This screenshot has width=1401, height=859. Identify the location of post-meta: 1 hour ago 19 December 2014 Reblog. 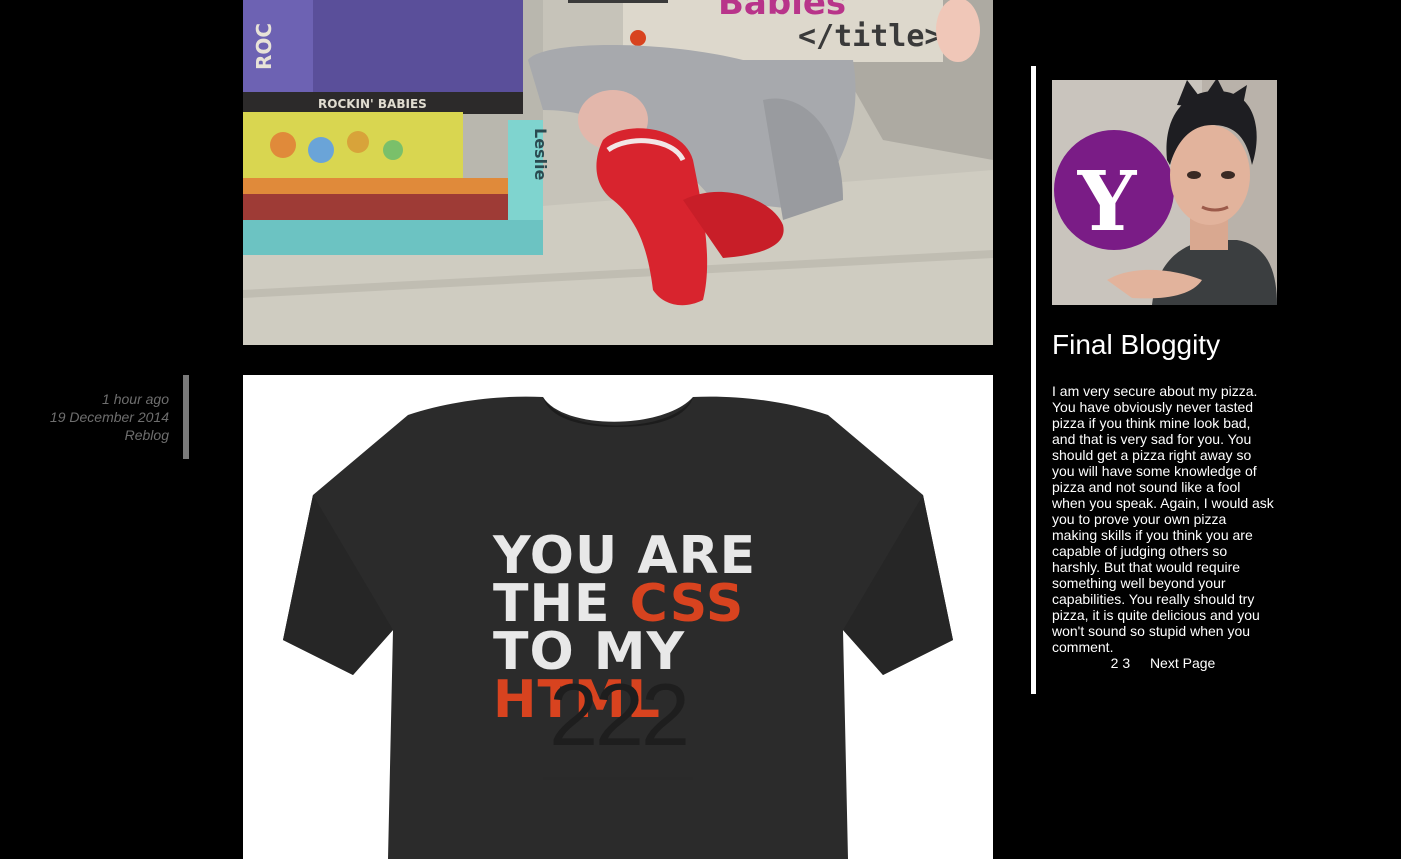
(84, 417).